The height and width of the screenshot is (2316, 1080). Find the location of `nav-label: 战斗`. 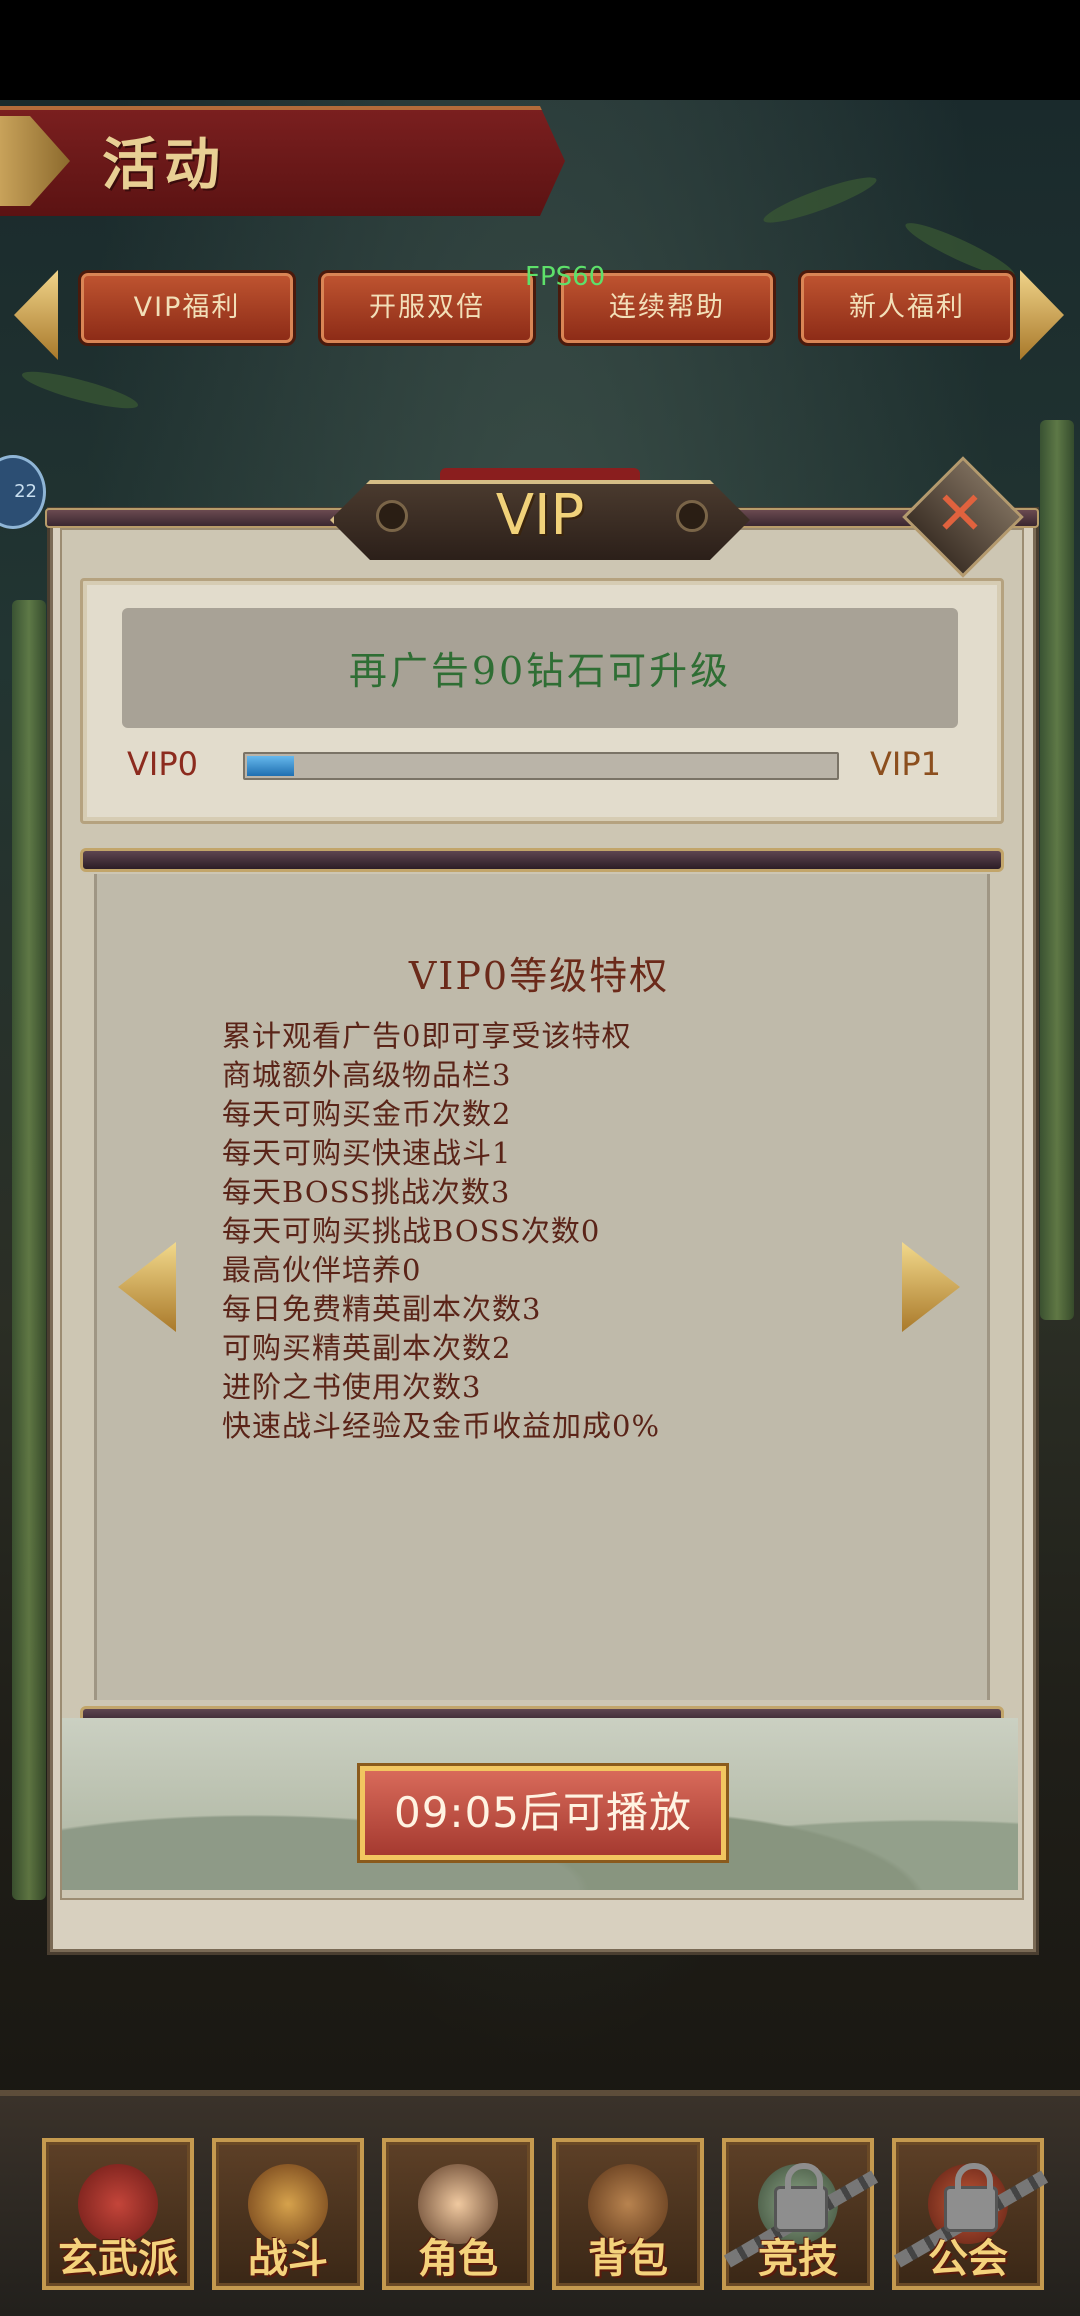

nav-label: 战斗 is located at coordinates (288, 2258).